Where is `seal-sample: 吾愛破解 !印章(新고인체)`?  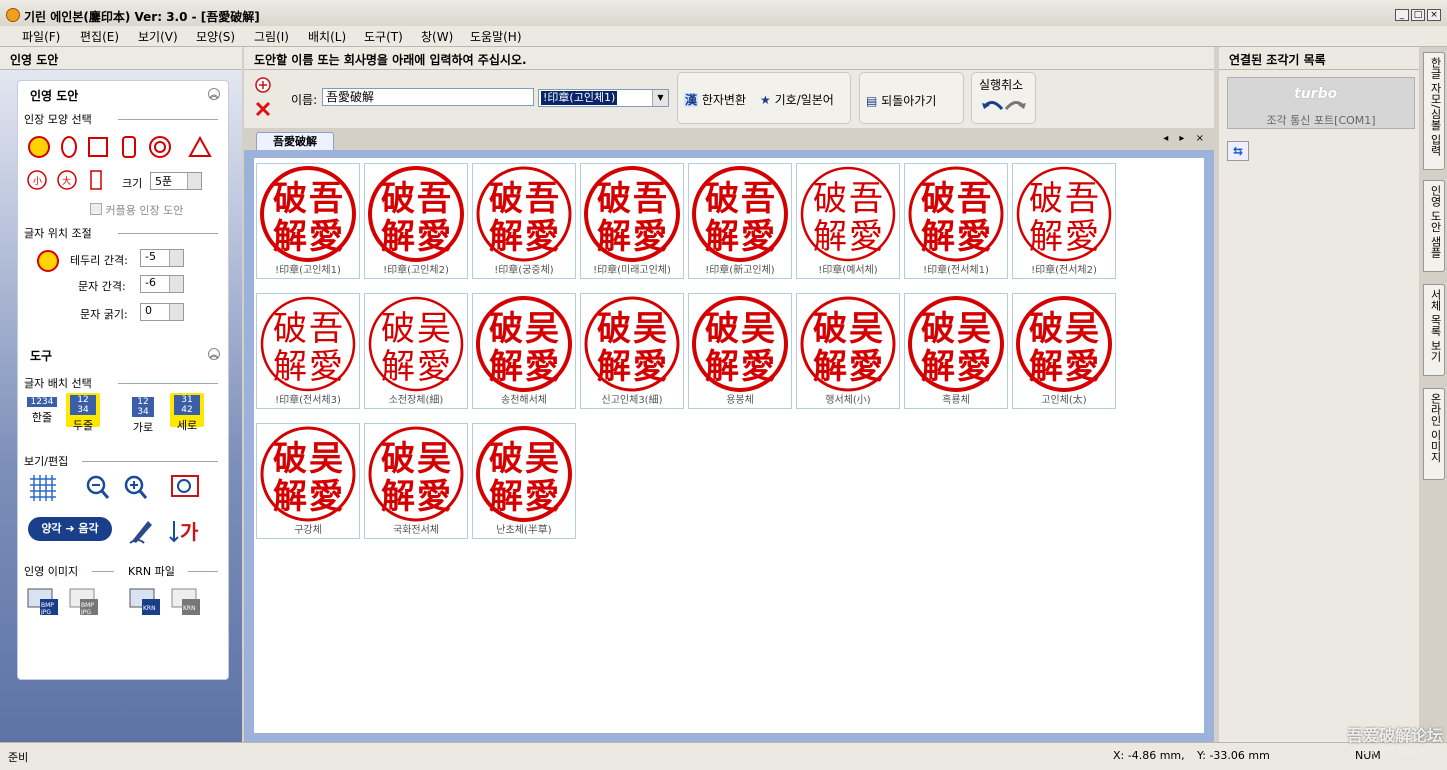 seal-sample: 吾愛破解 !印章(新고인체) is located at coordinates (740, 221).